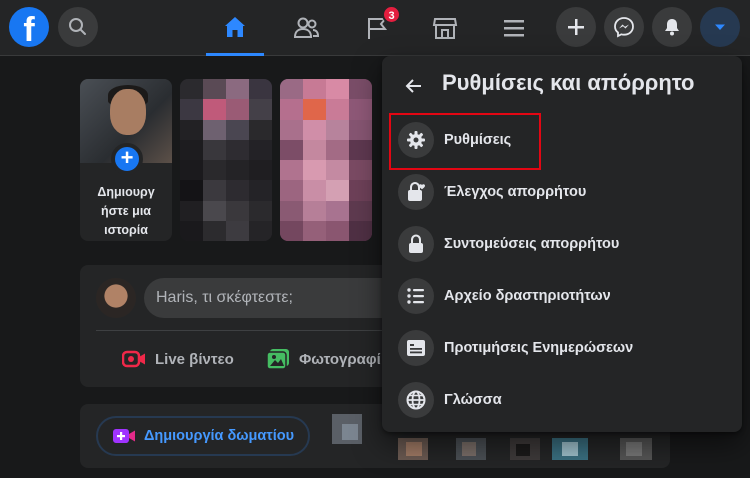 Image resolution: width=750 pixels, height=478 pixels. I want to click on news-feed-icon, so click(416, 348).